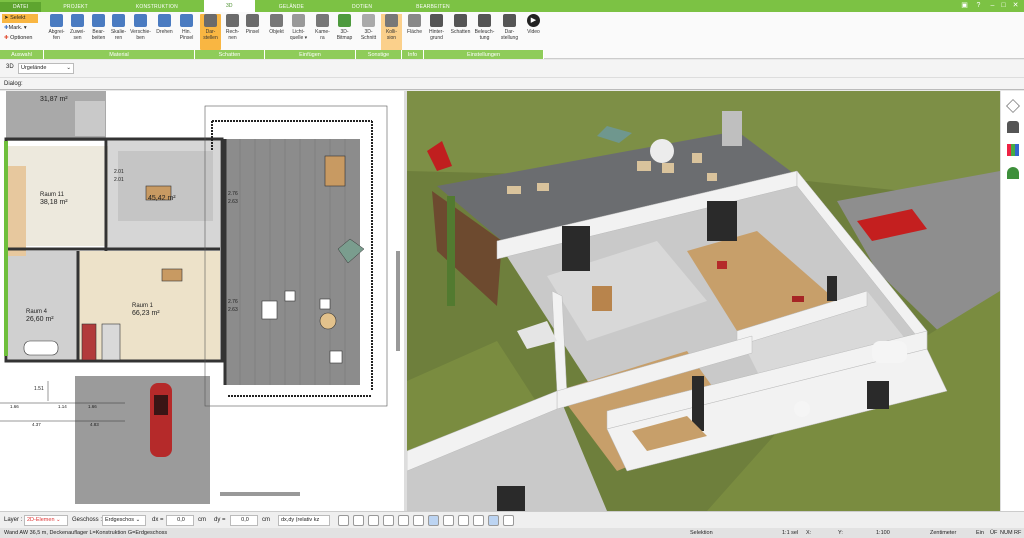 This screenshot has width=1024, height=538. Describe the element at coordinates (119, 180) in the screenshot. I see `dimension-label: 2.01` at that location.